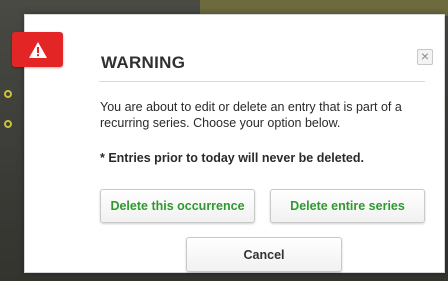 The image size is (448, 281). What do you see at coordinates (264, 254) in the screenshot?
I see `cancel-button: Cancel` at bounding box center [264, 254].